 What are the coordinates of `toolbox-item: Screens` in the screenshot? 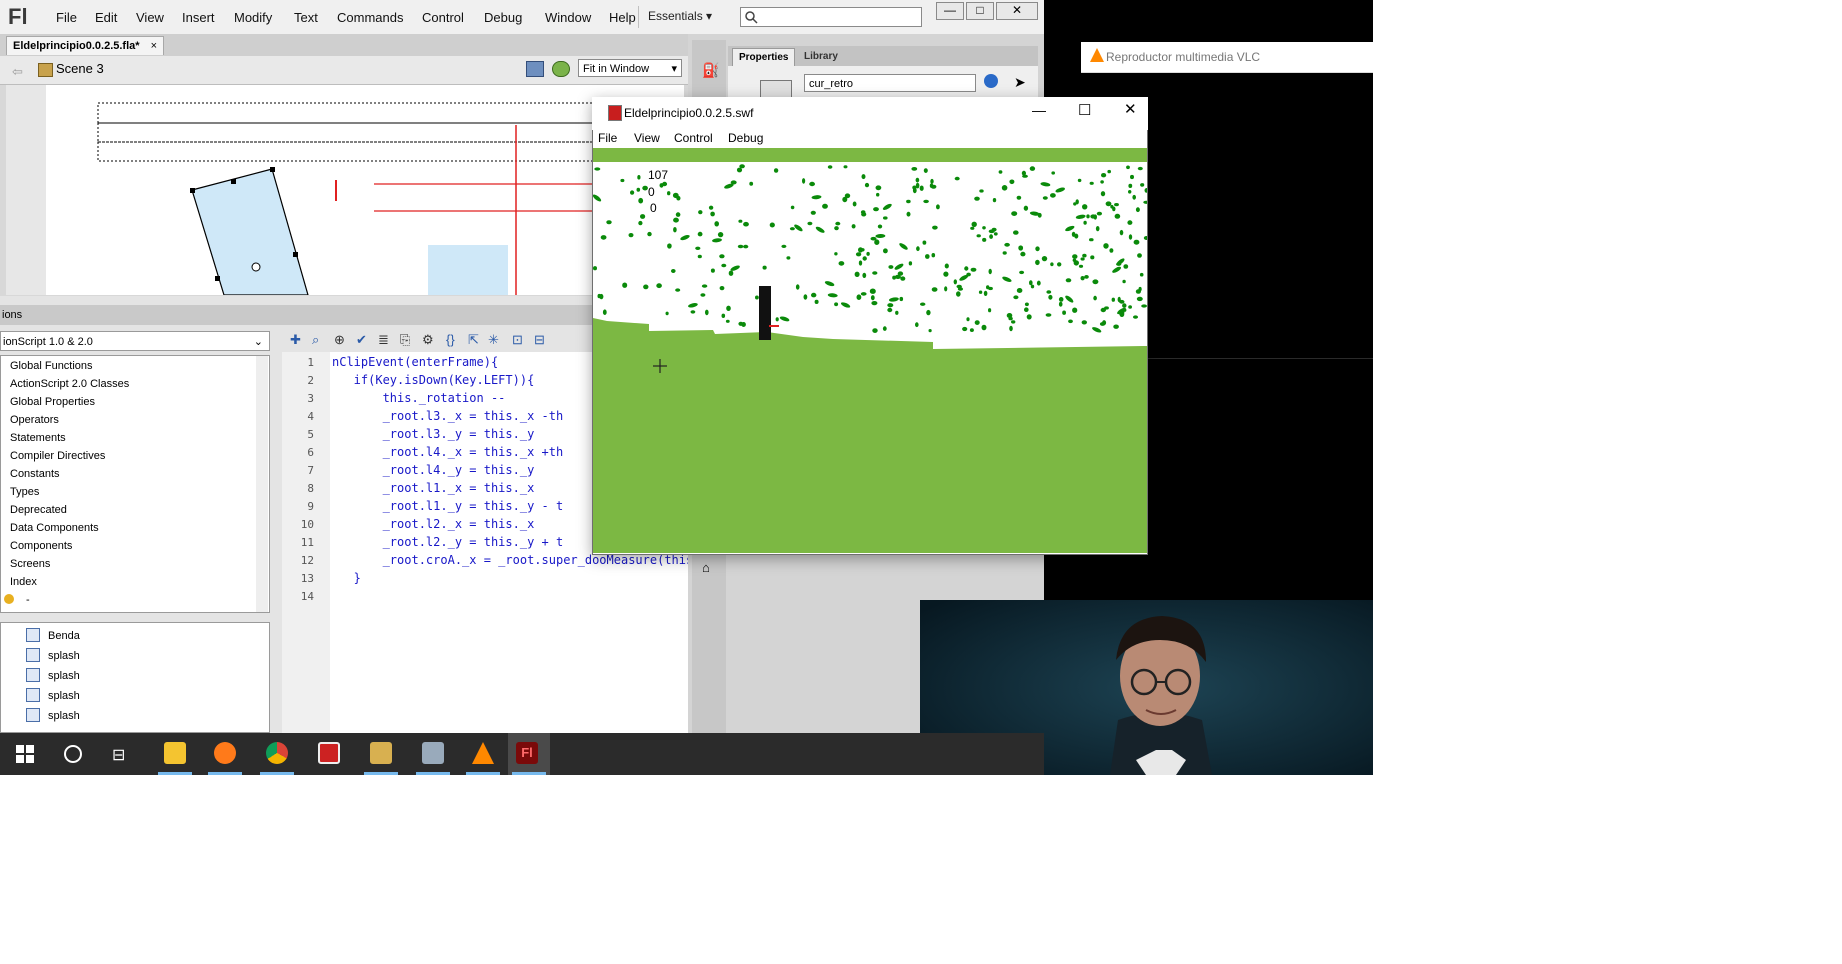 It's located at (30, 564).